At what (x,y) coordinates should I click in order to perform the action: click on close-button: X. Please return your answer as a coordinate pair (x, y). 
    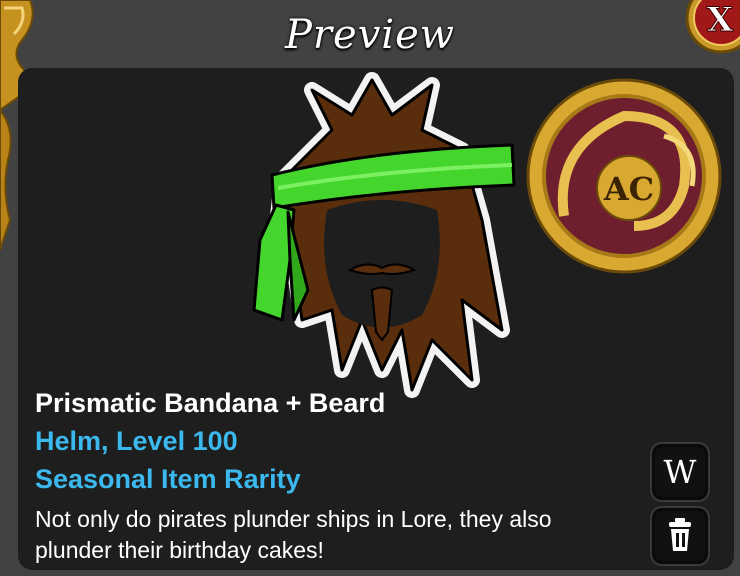
    Looking at the image, I should click on (711, 28).